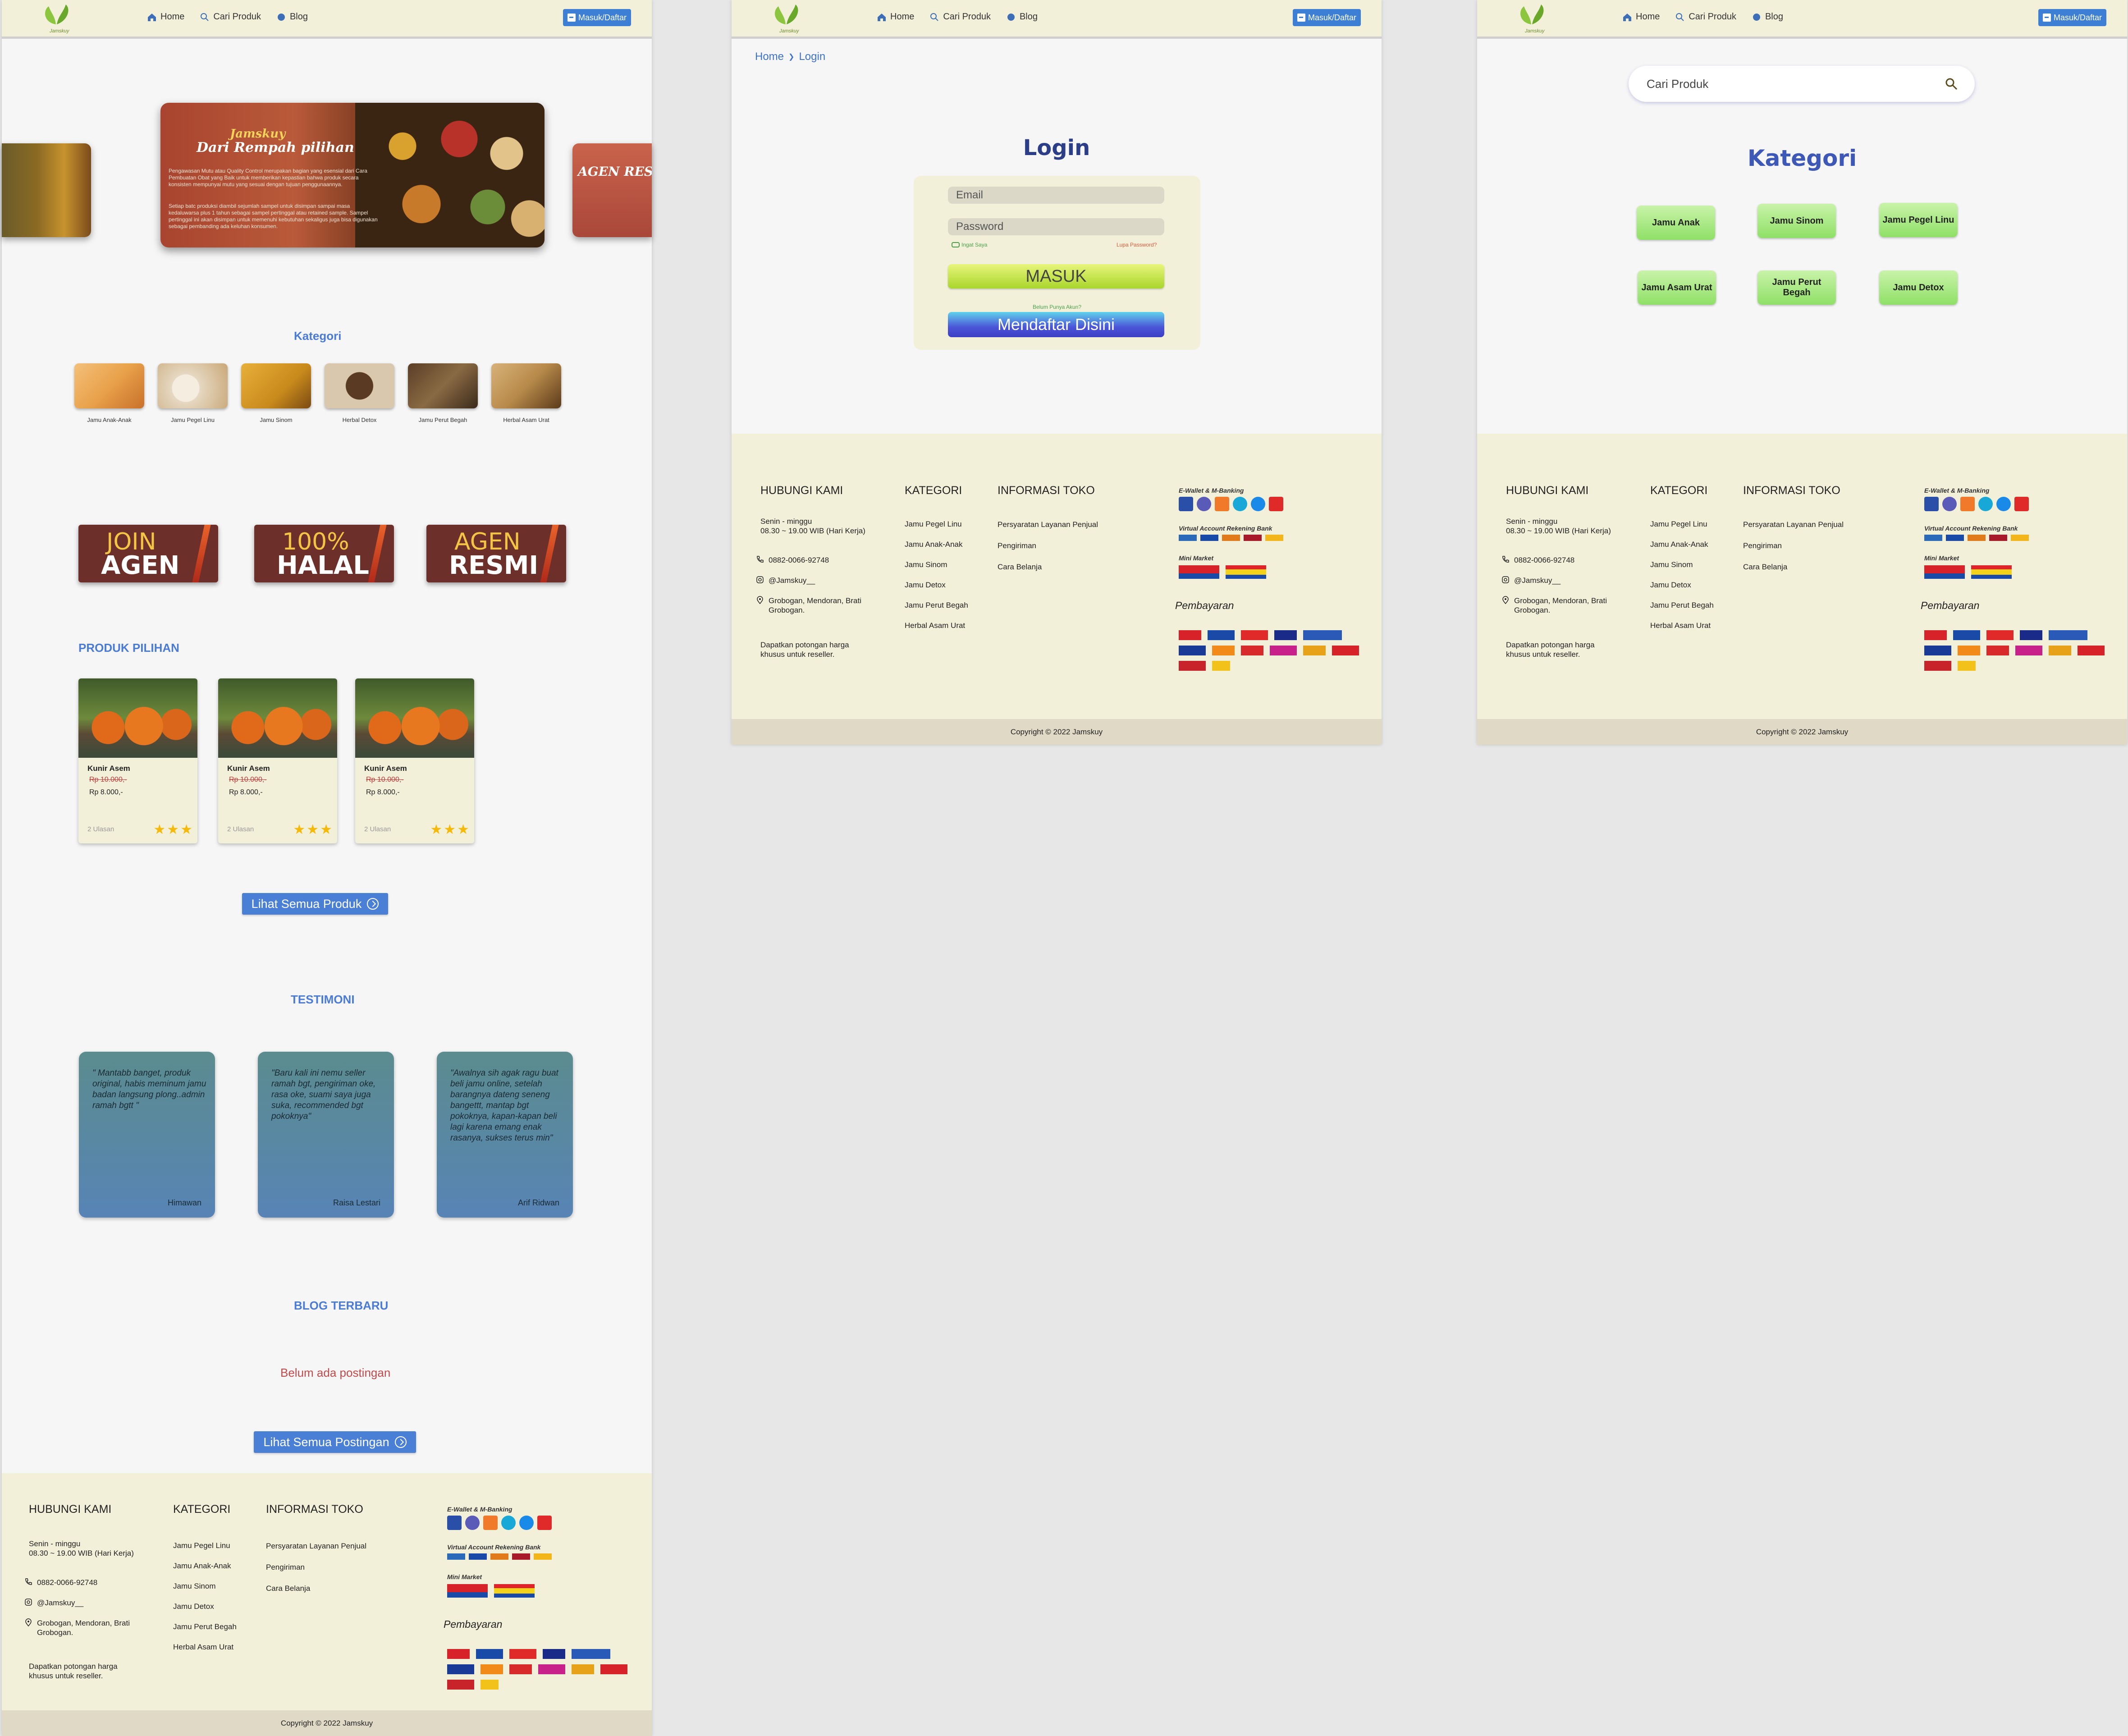 The width and height of the screenshot is (2128, 1736). Describe the element at coordinates (801, 490) in the screenshot. I see `footer-hubungi-title: HUBUNGI KAMI` at that location.